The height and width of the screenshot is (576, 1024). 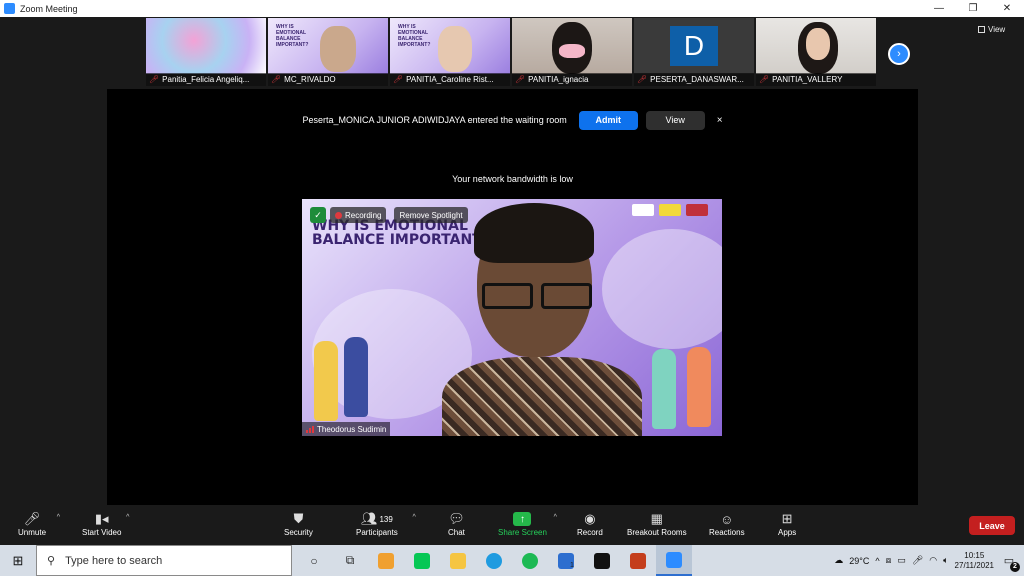 I want to click on start-video-label: Start Video, so click(x=102, y=532).